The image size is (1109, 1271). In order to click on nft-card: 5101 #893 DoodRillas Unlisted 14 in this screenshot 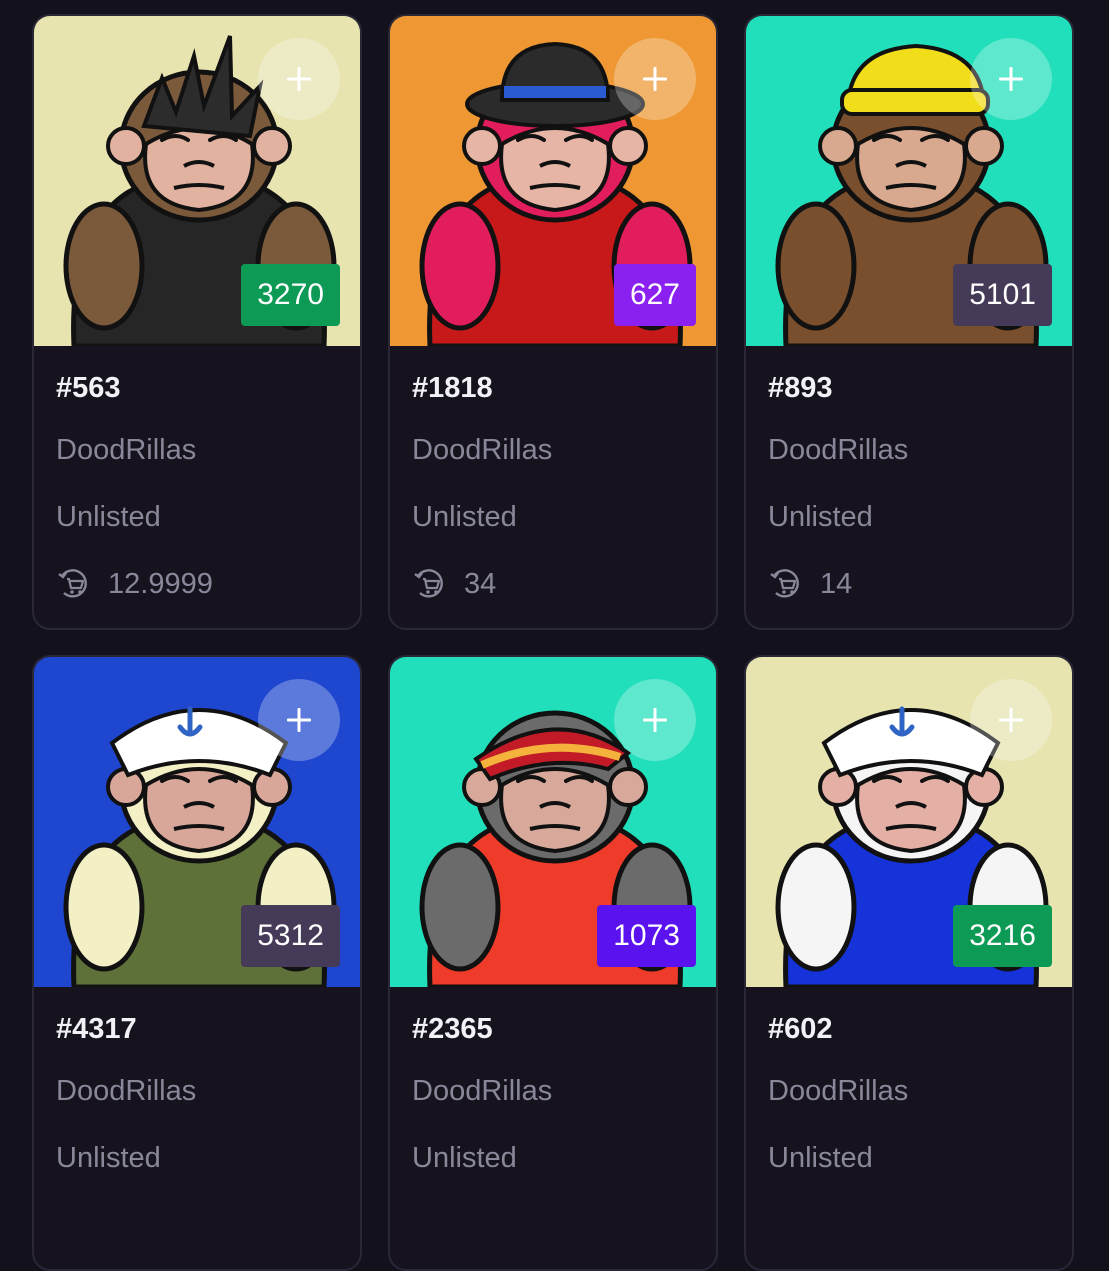, I will do `click(909, 322)`.